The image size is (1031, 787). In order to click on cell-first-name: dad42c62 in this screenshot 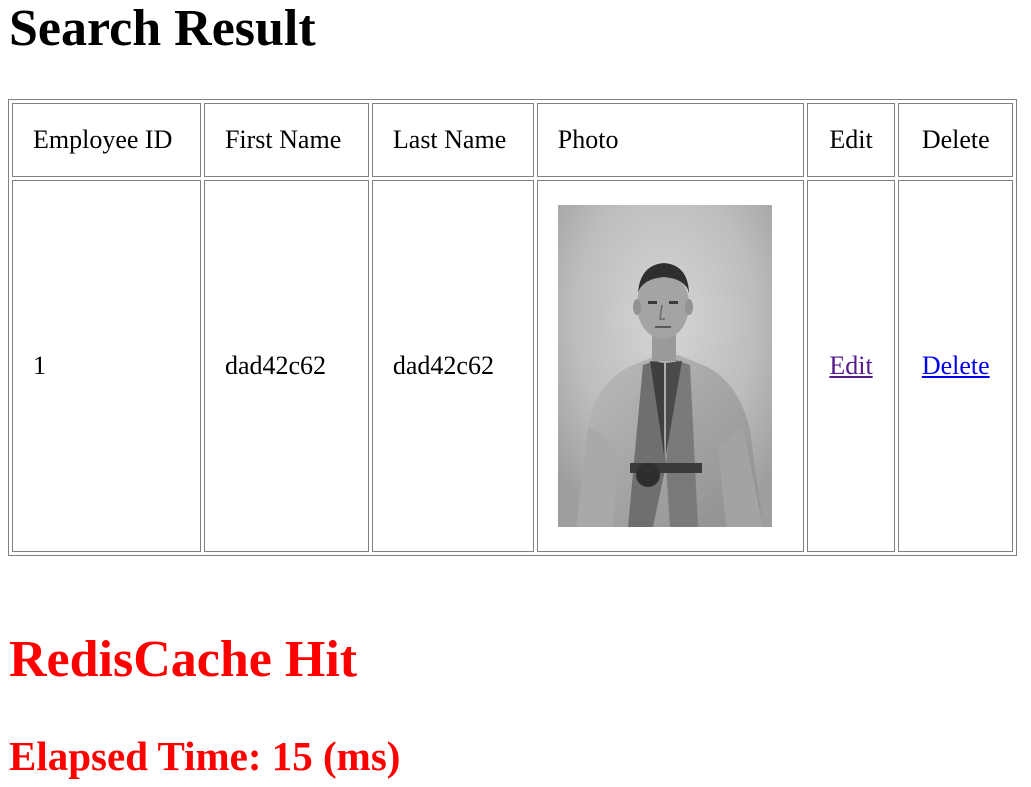, I will do `click(286, 366)`.